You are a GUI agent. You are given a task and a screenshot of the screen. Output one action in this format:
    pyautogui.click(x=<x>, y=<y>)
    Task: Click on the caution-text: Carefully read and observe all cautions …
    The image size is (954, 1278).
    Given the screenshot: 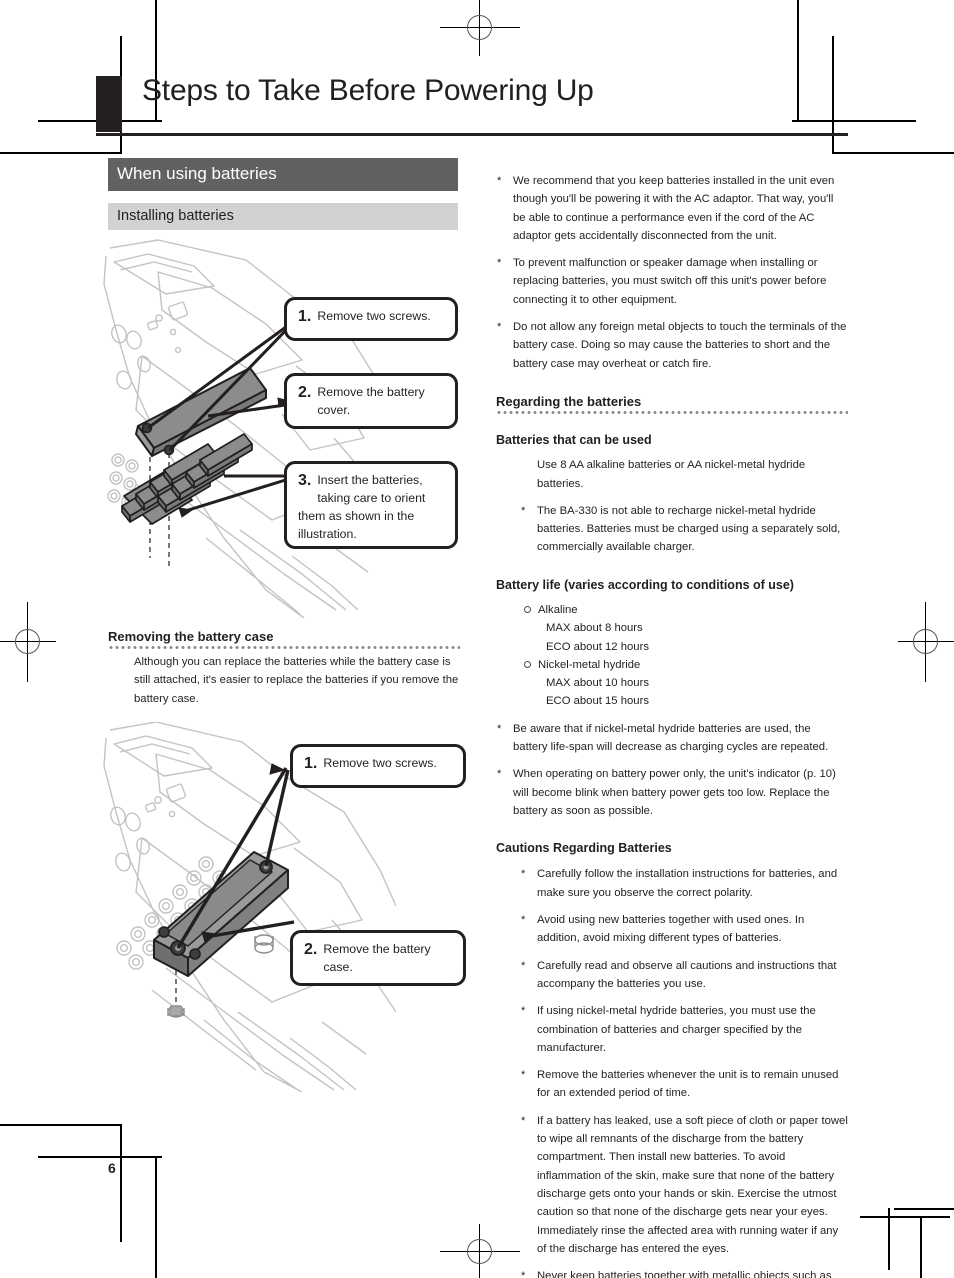 What is the action you would take?
    pyautogui.click(x=687, y=974)
    